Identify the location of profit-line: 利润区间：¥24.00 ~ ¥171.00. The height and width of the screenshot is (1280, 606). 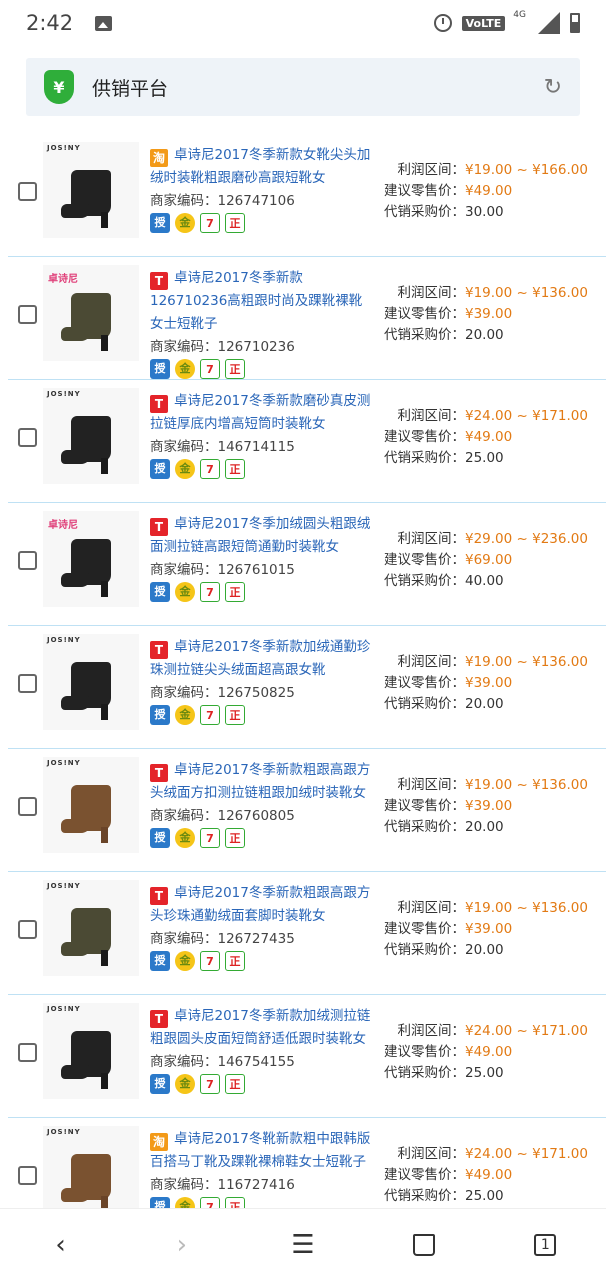
(490, 1031).